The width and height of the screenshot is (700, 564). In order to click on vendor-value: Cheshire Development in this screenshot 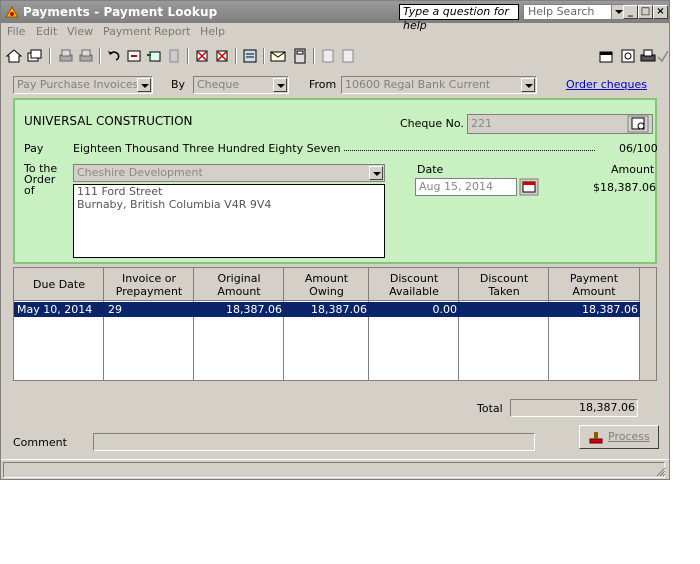, I will do `click(140, 172)`.